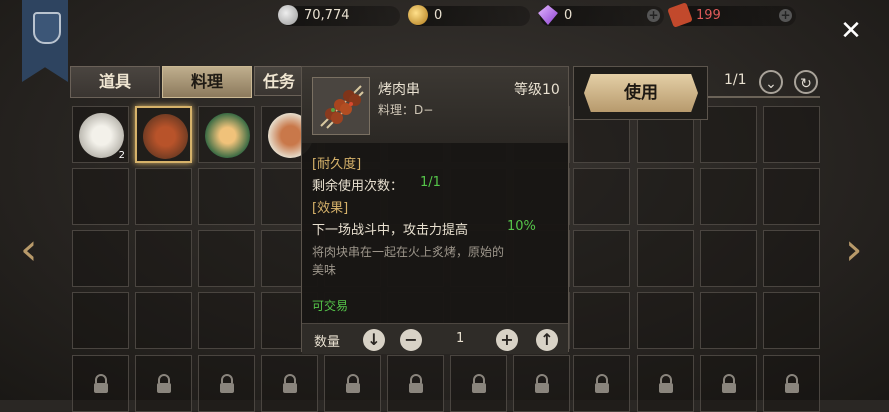  I want to click on arrow-up-icon: ↑, so click(547, 339).